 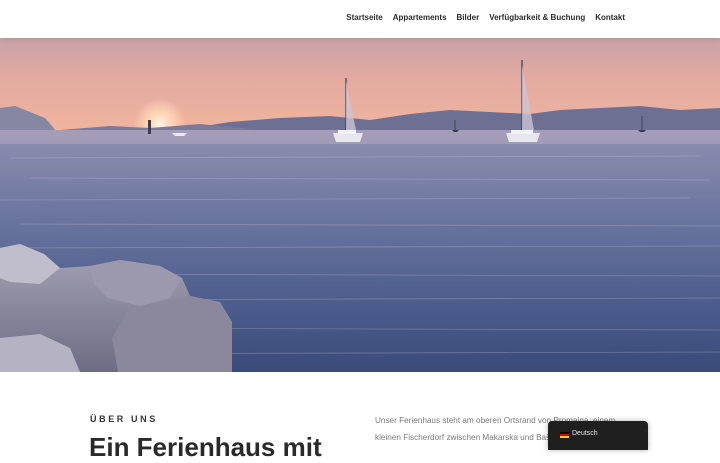 I want to click on language-switcher: Deutsch, so click(x=598, y=435).